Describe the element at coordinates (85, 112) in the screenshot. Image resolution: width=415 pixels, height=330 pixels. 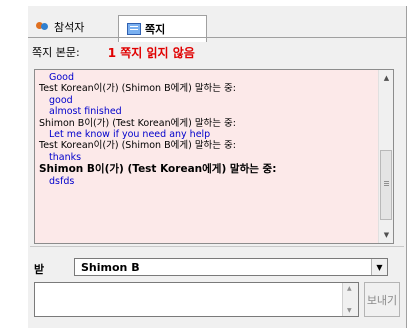
I see `message-text: almost finished` at that location.